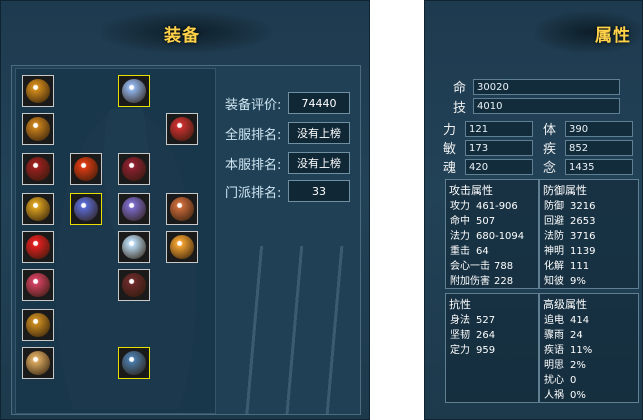  I want to click on stat-name: 人祸, so click(554, 395).